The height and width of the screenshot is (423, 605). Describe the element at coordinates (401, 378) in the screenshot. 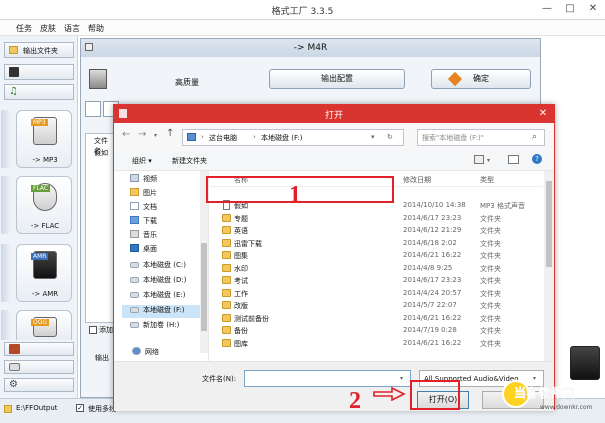

I see `filename-dropdown-icon: ▾` at that location.